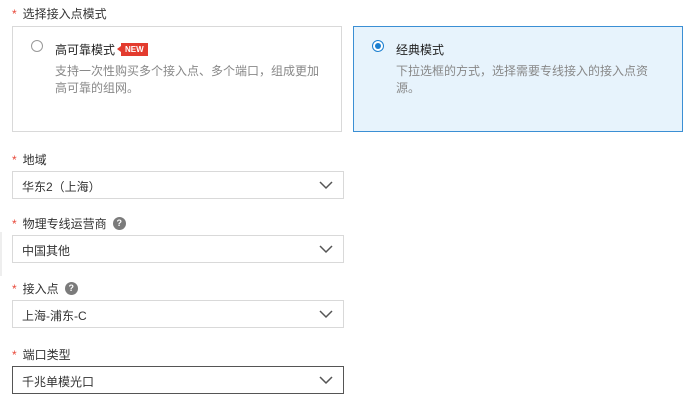 This screenshot has height=413, width=692. I want to click on carrier-label: * 物理专线运营商 ?, so click(69, 223).